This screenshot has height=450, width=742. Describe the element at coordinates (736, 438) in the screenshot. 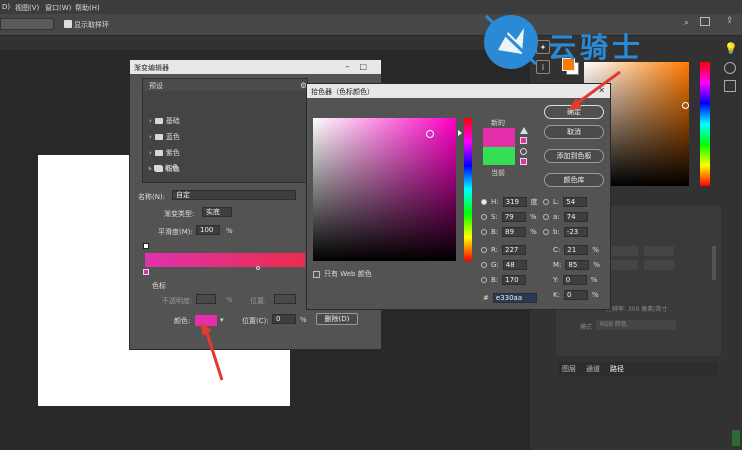

I see `status-indicator` at that location.